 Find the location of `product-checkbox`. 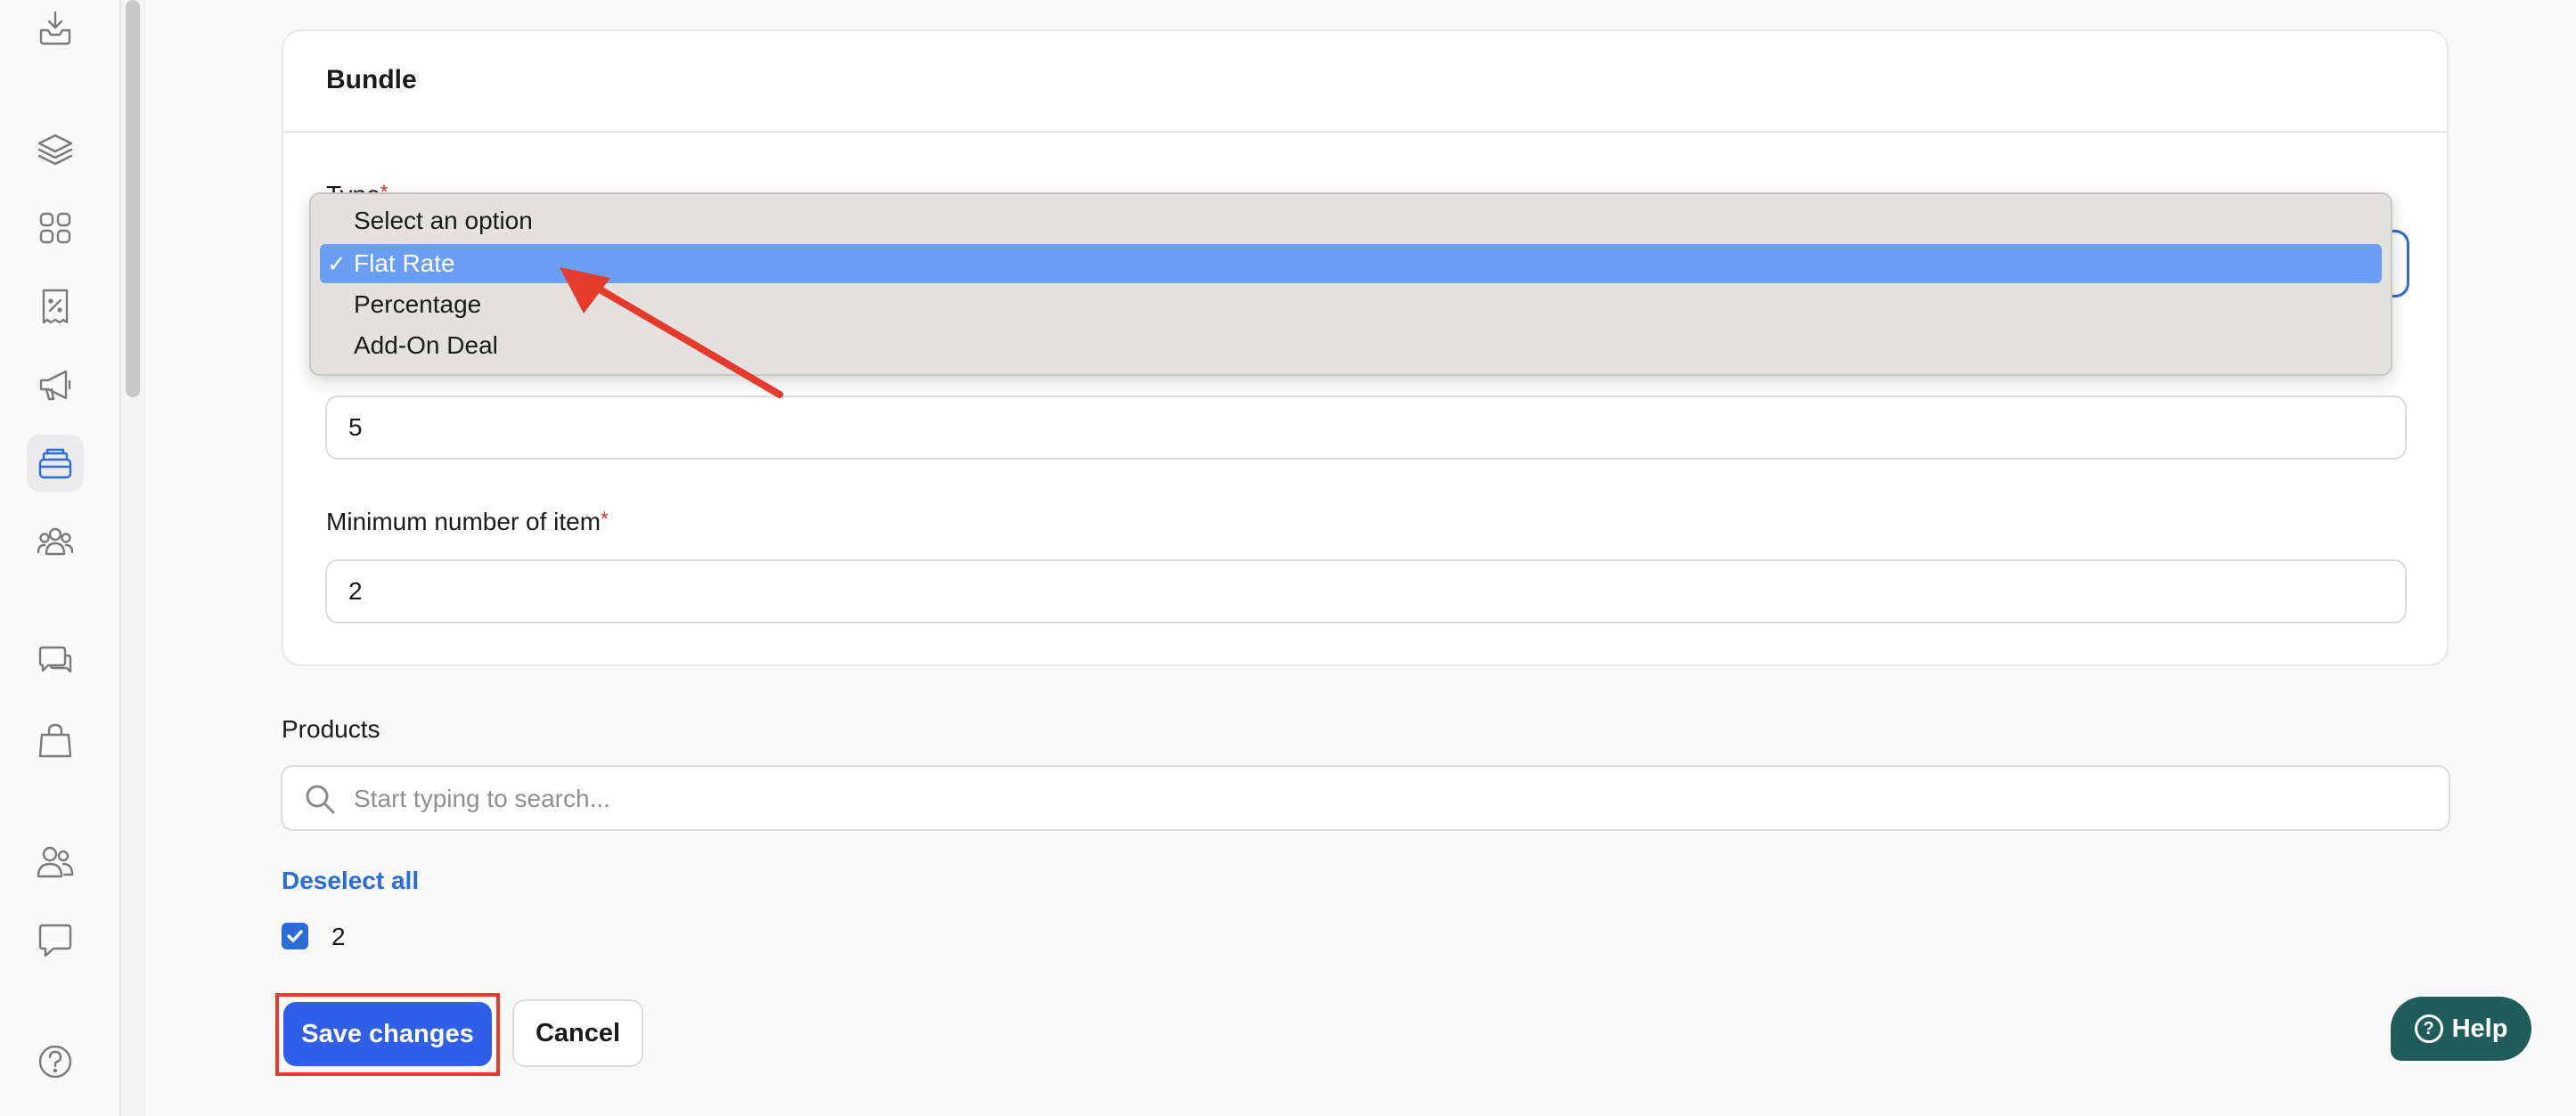

product-checkbox is located at coordinates (295, 936).